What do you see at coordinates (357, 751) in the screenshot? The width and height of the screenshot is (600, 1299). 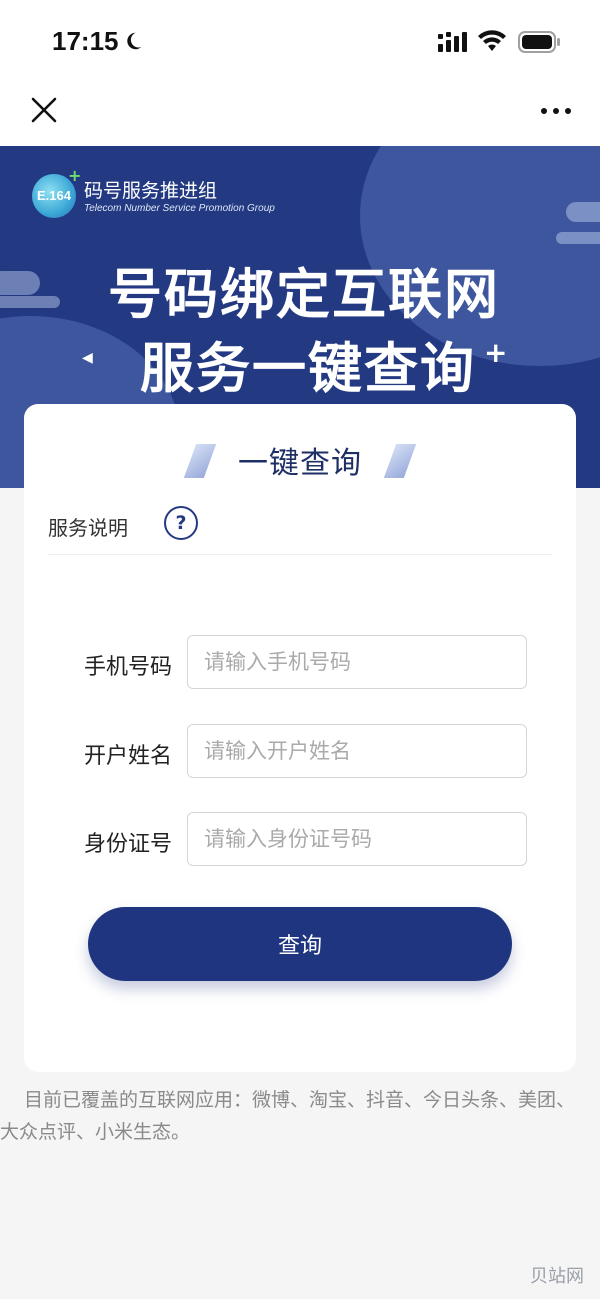 I see `name-input` at bounding box center [357, 751].